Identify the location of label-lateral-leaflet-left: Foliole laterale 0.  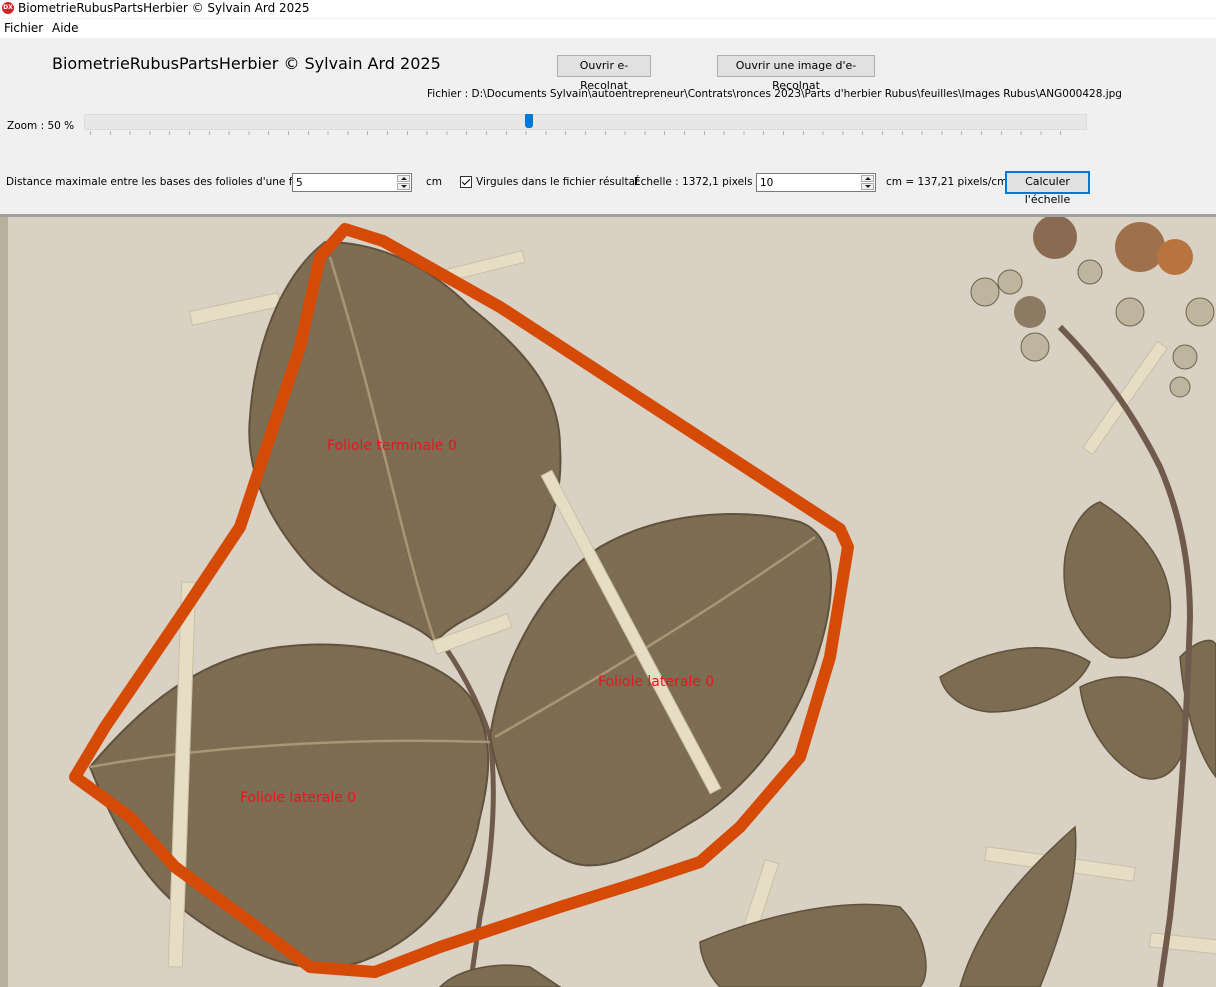
(298, 798).